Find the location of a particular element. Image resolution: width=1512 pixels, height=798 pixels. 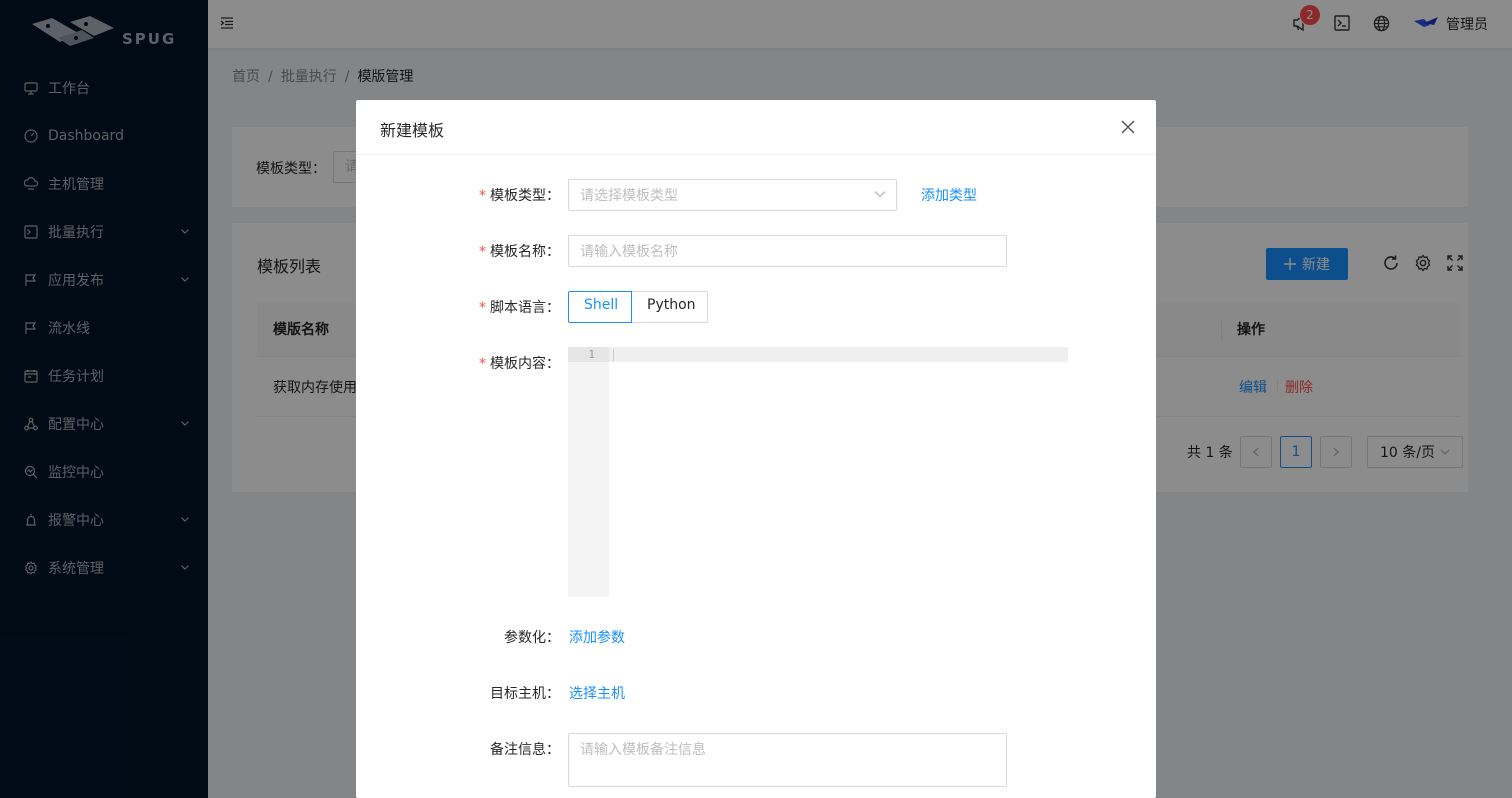

lang-label: * 脚本语言： is located at coordinates (519, 308).